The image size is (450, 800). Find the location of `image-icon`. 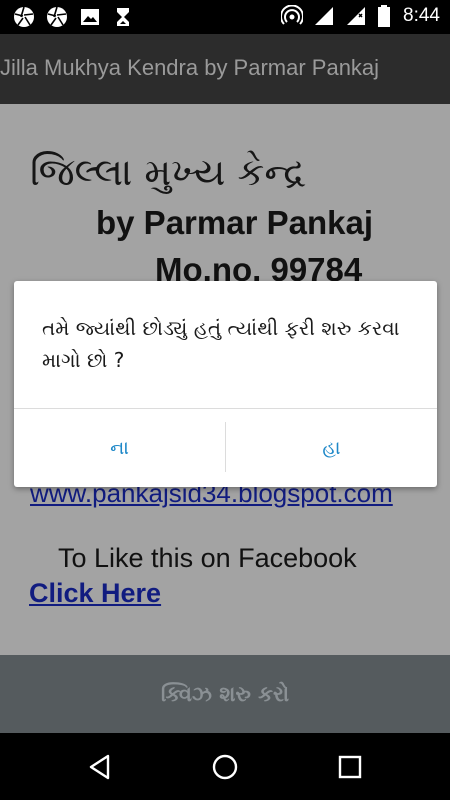

image-icon is located at coordinates (90, 17).